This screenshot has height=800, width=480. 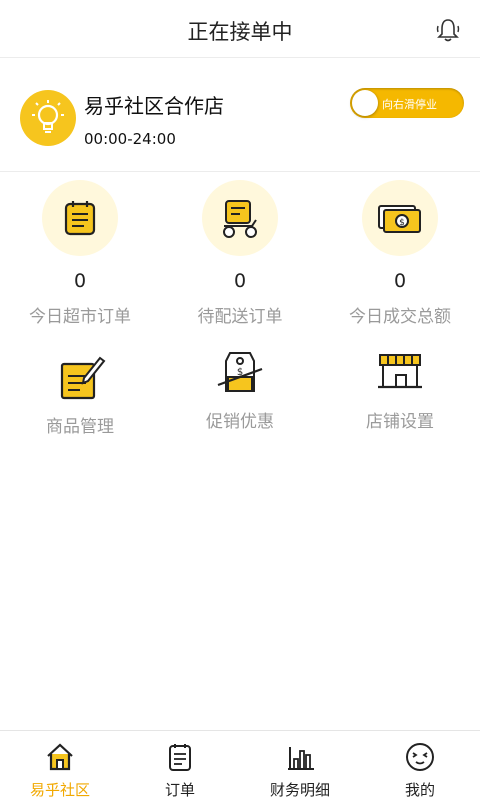 What do you see at coordinates (420, 757) in the screenshot?
I see `smiley-face-icon` at bounding box center [420, 757].